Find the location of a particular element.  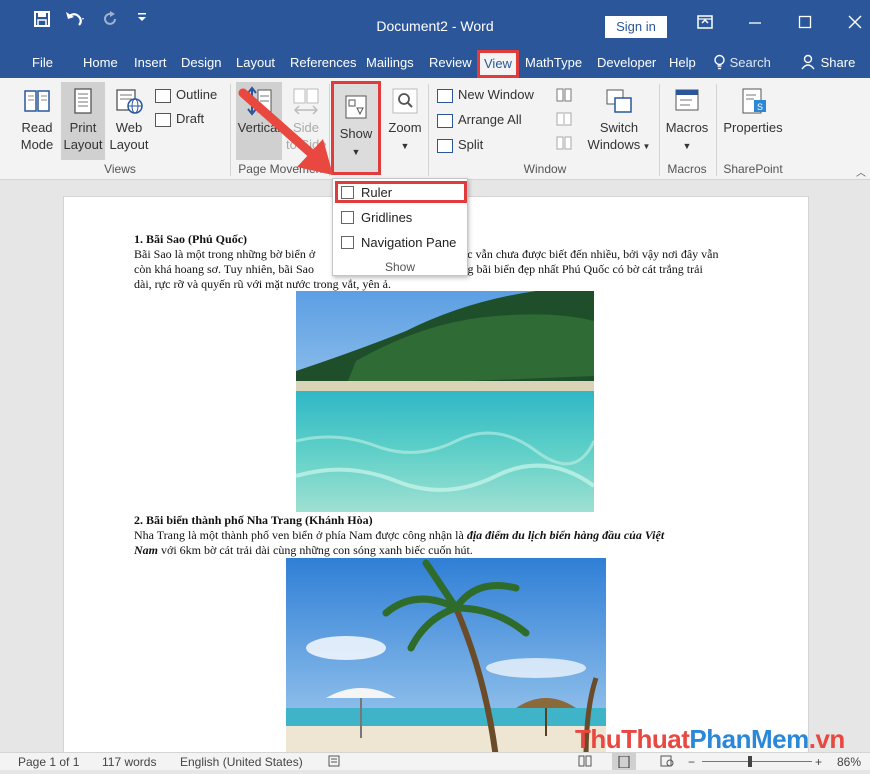

person-icon is located at coordinates (808, 62).